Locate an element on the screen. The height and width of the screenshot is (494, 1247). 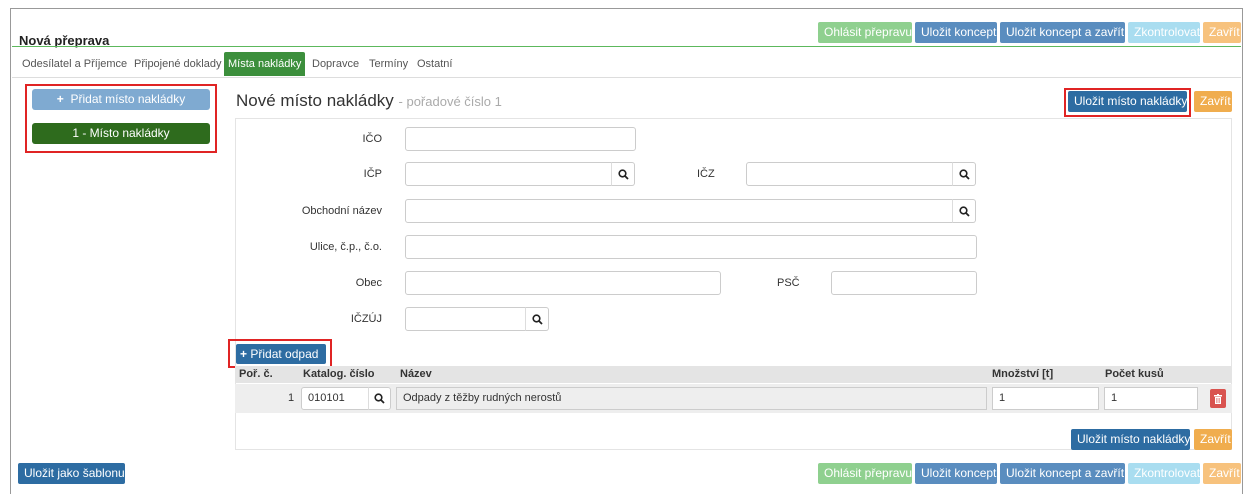
icz-search-button is located at coordinates (964, 174).